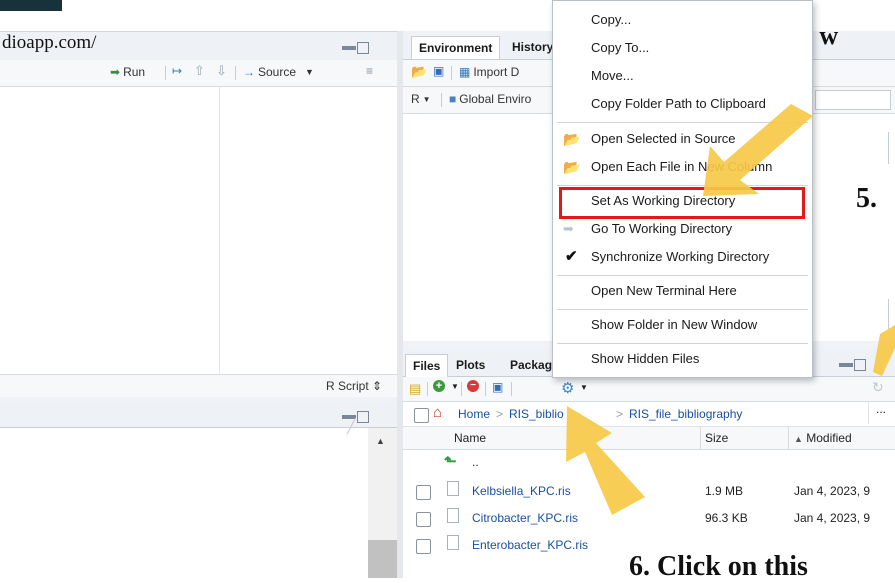  Describe the element at coordinates (884, 350) in the screenshot. I see `arrow-right-edge` at that location.